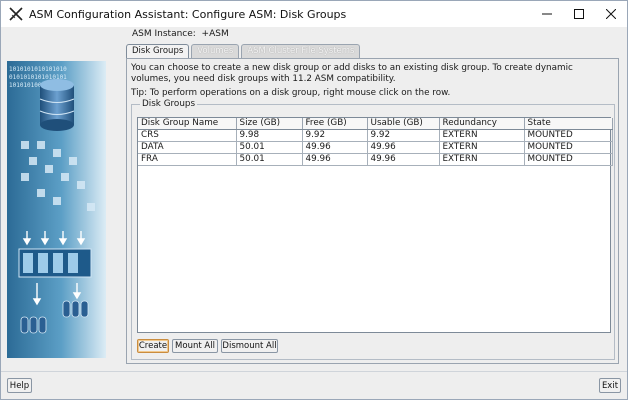 This screenshot has width=628, height=400. I want to click on asm-instance-label: ASM Instance: +ASM, so click(180, 34).